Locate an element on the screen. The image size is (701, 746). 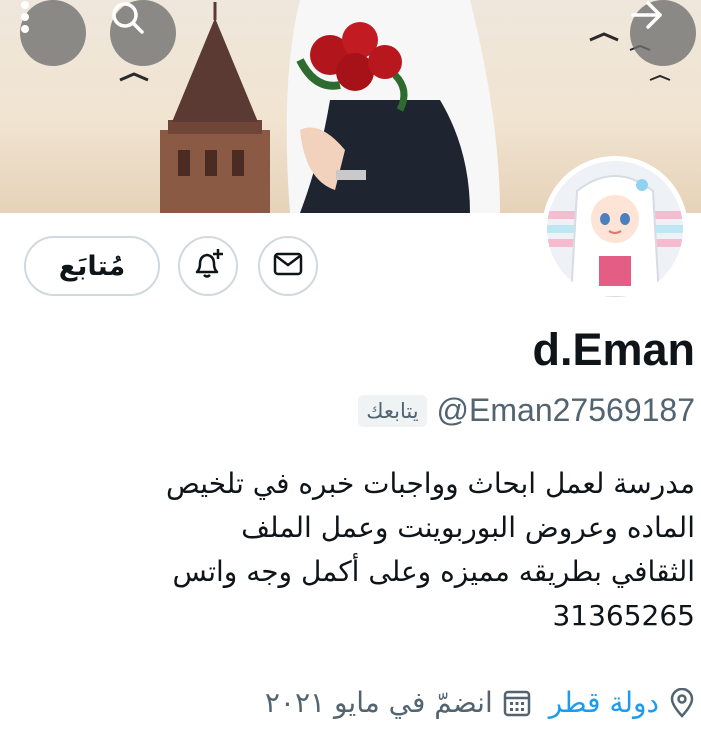
more-button is located at coordinates (53, 33).